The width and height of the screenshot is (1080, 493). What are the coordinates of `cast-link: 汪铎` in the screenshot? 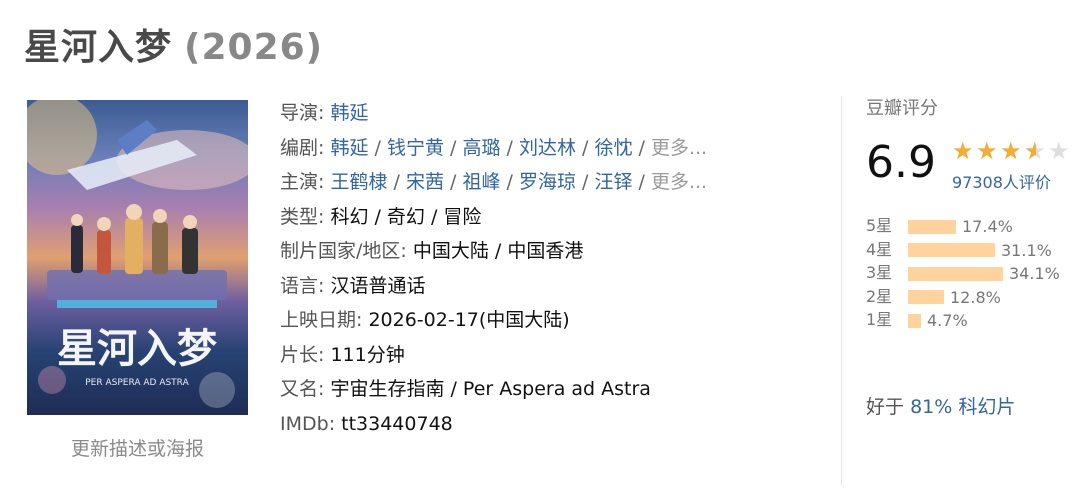 It's located at (613, 182).